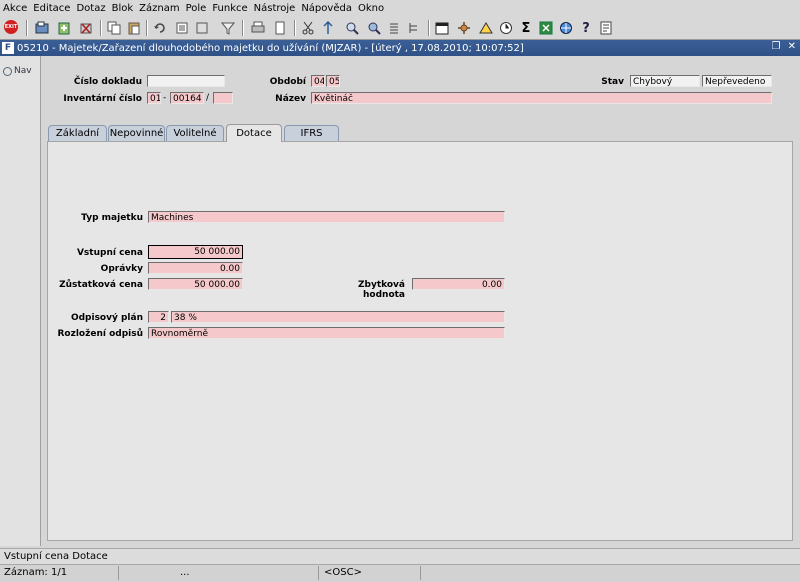 The height and width of the screenshot is (582, 800). What do you see at coordinates (338, 317) in the screenshot?
I see `odpisovy-plan-field: 38 %` at bounding box center [338, 317].